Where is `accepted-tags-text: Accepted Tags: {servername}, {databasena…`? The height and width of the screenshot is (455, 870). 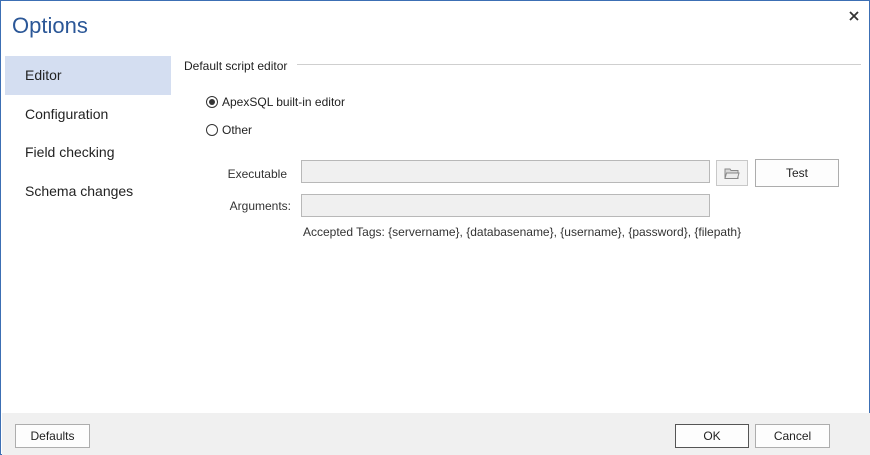
accepted-tags-text: Accepted Tags: {servername}, {databasena… is located at coordinates (522, 232).